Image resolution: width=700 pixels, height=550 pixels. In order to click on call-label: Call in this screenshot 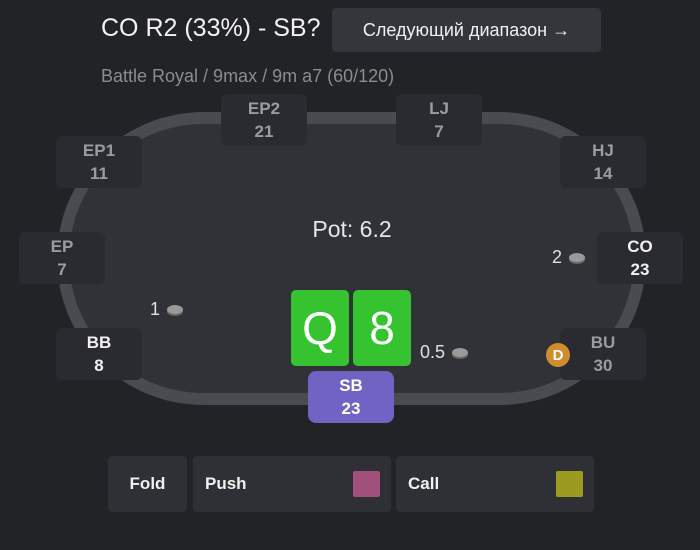, I will do `click(424, 483)`.